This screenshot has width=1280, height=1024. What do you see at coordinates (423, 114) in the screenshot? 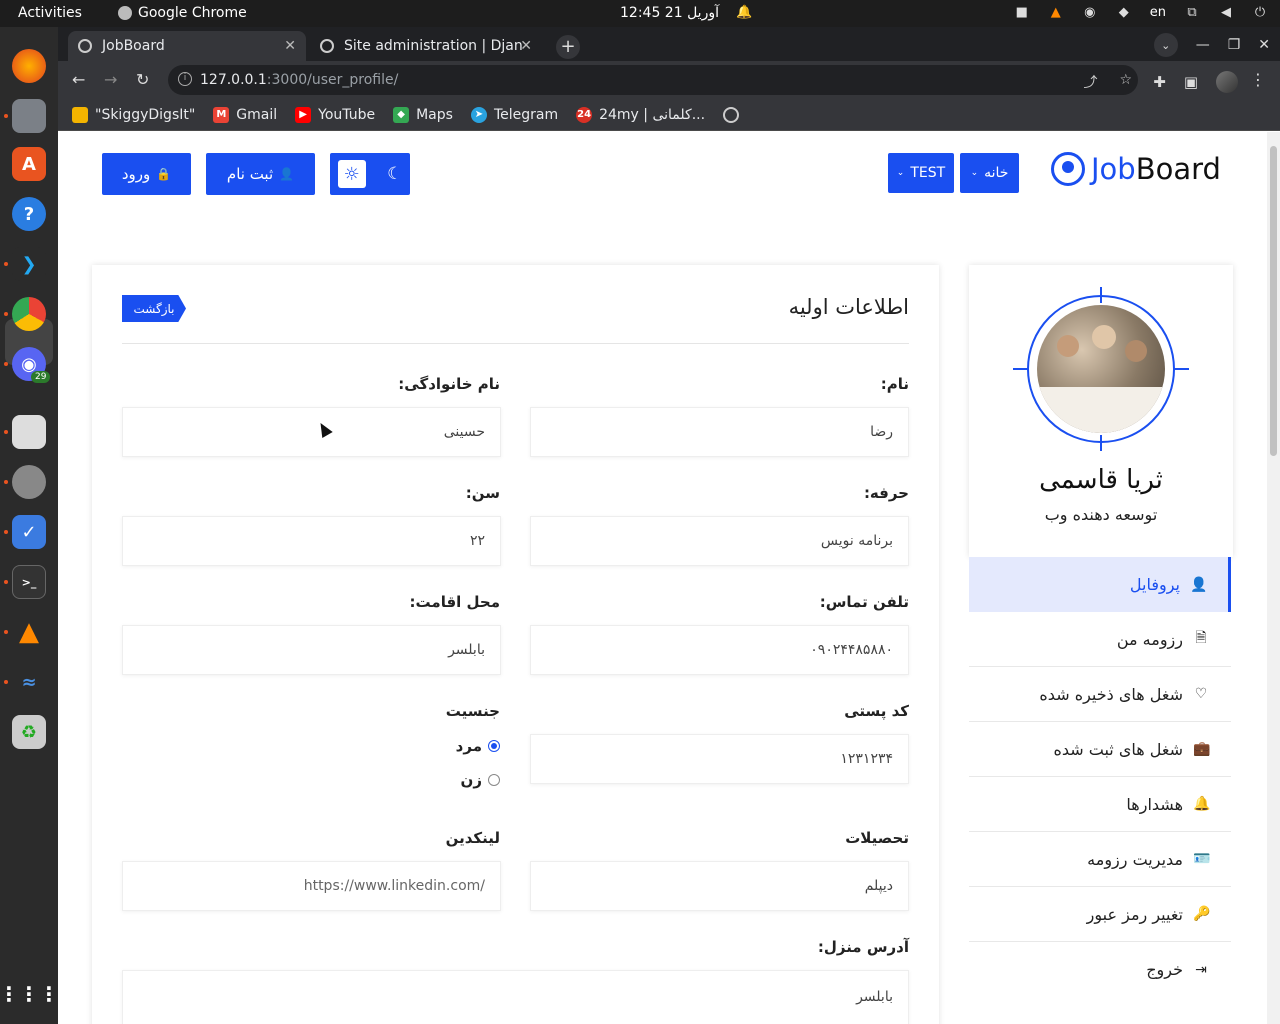
I see `bookmark-maps: ◆ Maps` at bounding box center [423, 114].